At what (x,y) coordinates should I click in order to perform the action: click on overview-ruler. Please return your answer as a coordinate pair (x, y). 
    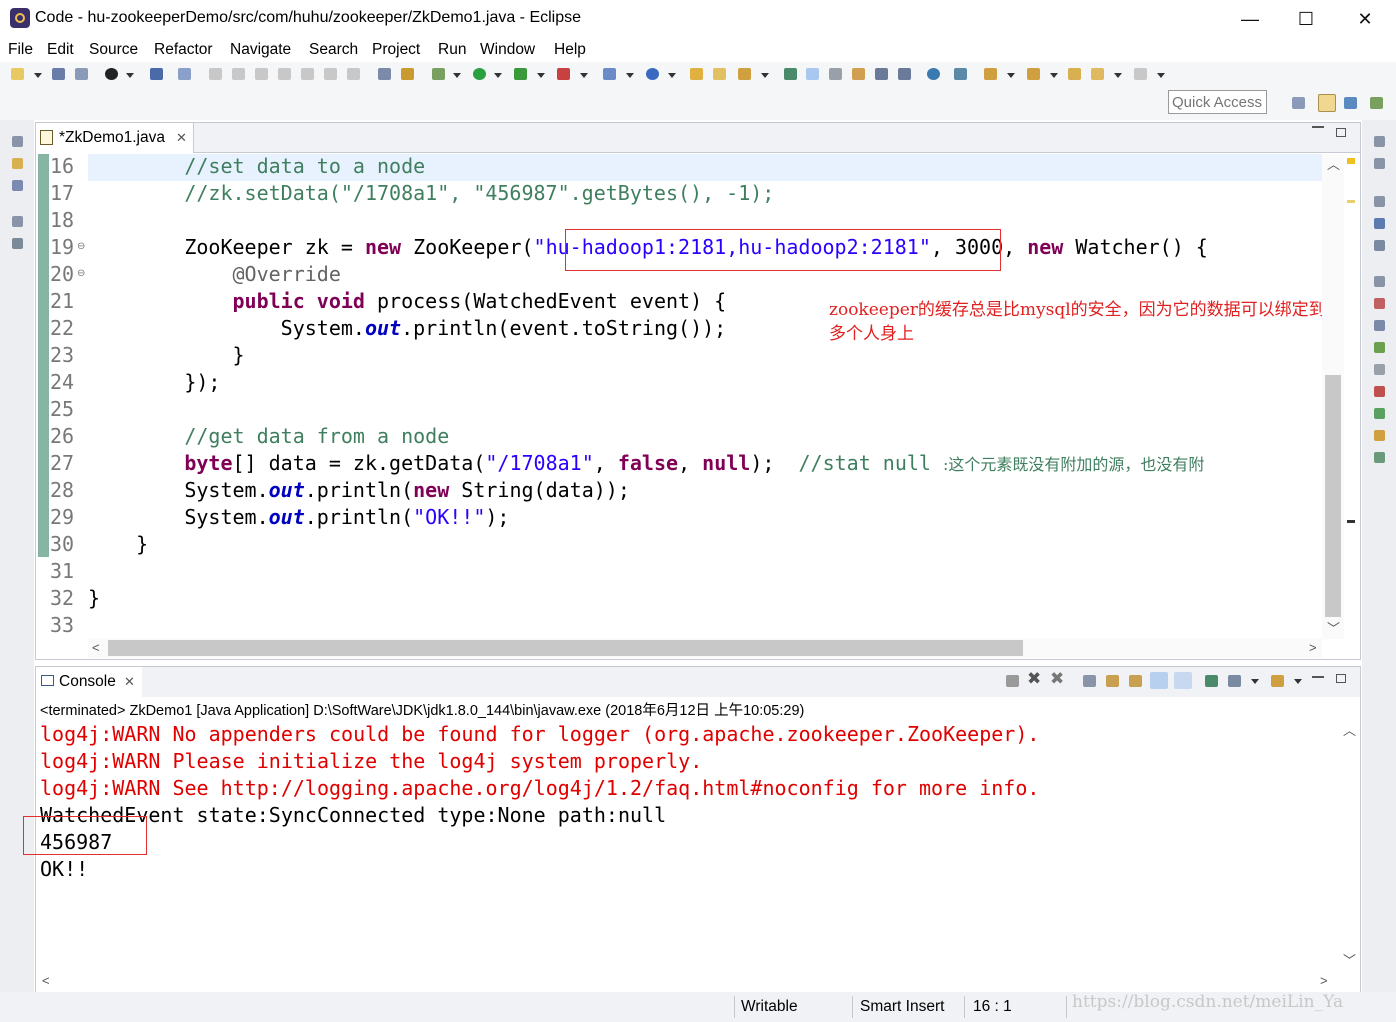
    Looking at the image, I should click on (1351, 396).